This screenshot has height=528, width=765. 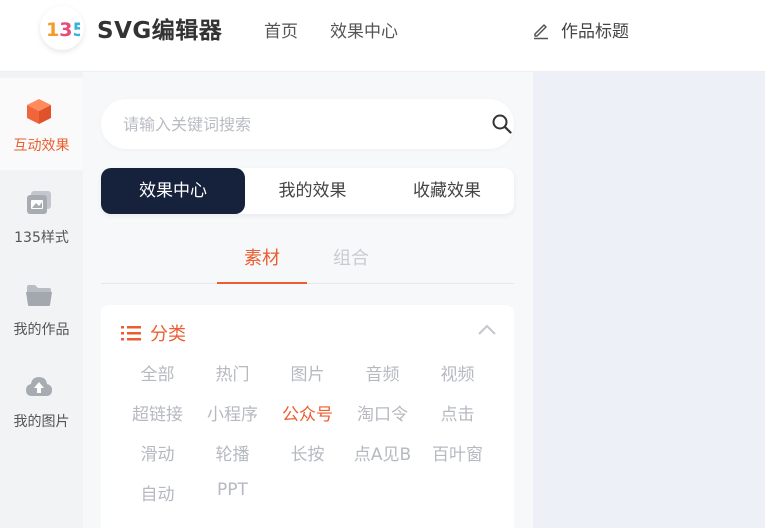 I want to click on sidebar-item-label: 互动效果, so click(x=41, y=146).